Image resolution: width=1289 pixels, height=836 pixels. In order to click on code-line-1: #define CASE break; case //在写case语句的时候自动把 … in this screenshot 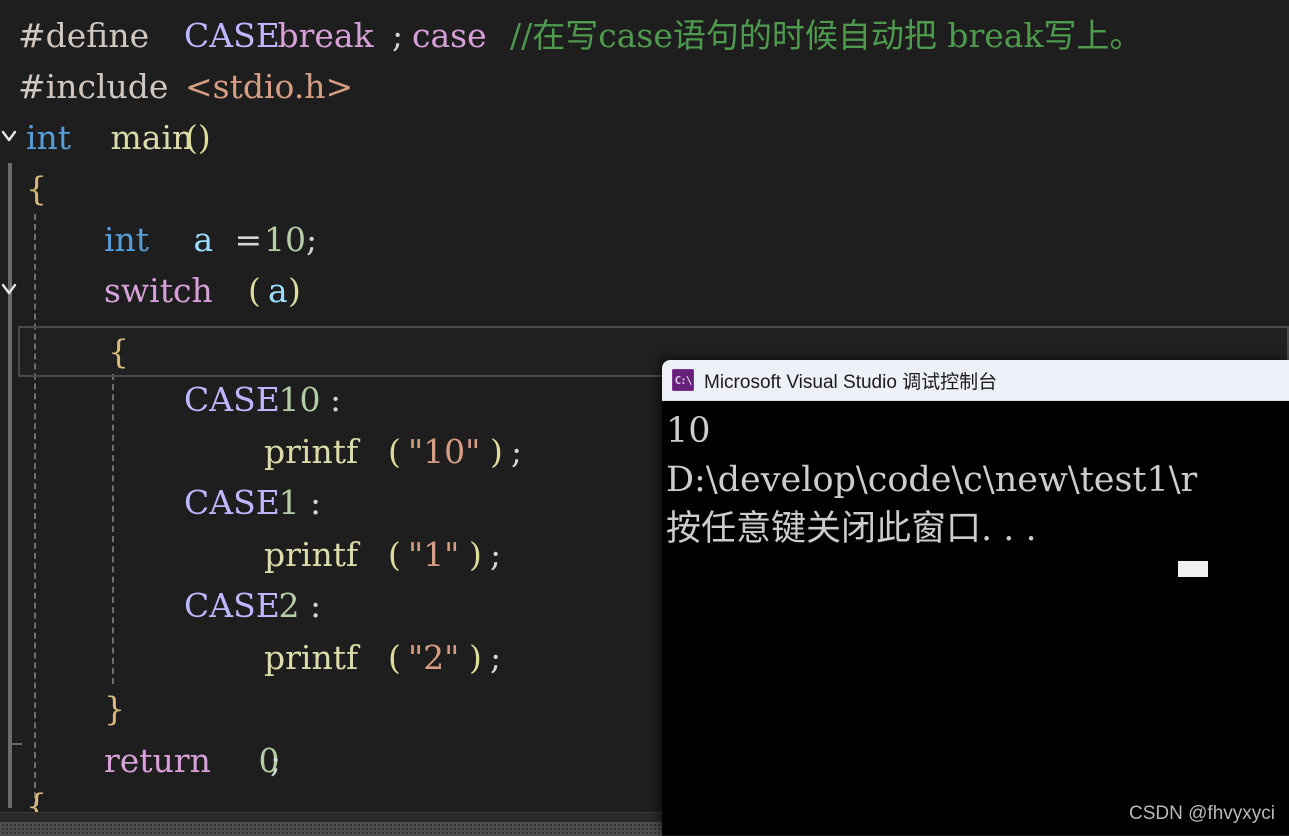, I will do `click(644, 35)`.